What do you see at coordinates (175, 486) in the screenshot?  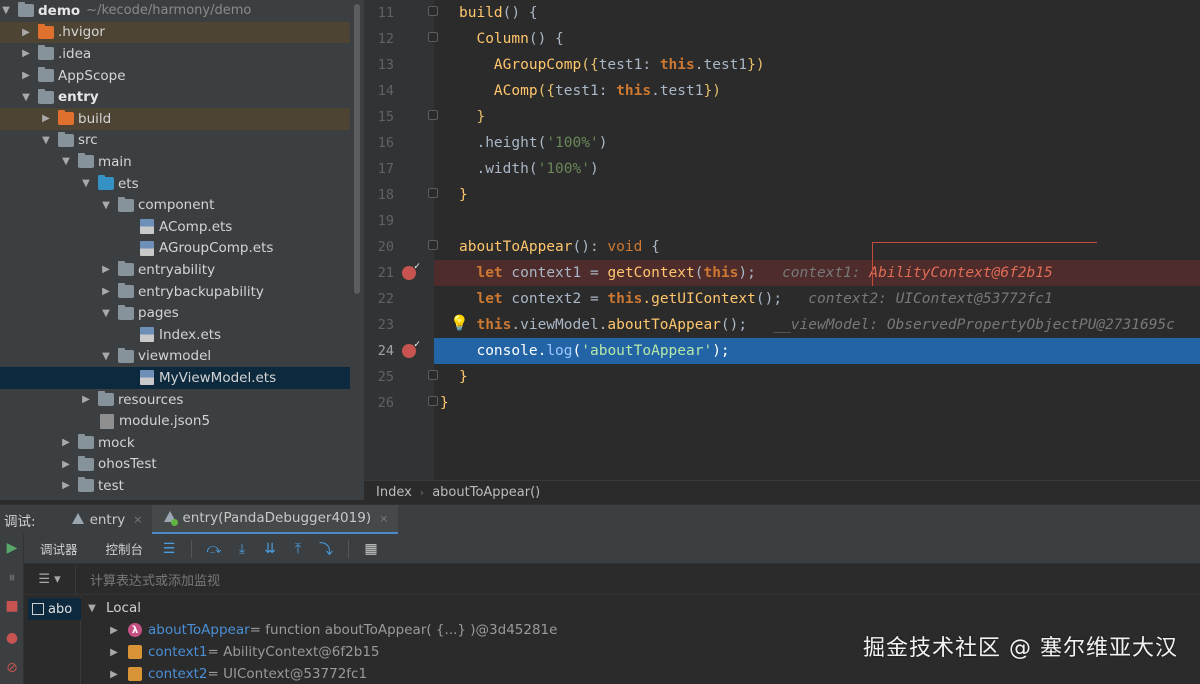 I see `tree-item-test: ▶ test` at bounding box center [175, 486].